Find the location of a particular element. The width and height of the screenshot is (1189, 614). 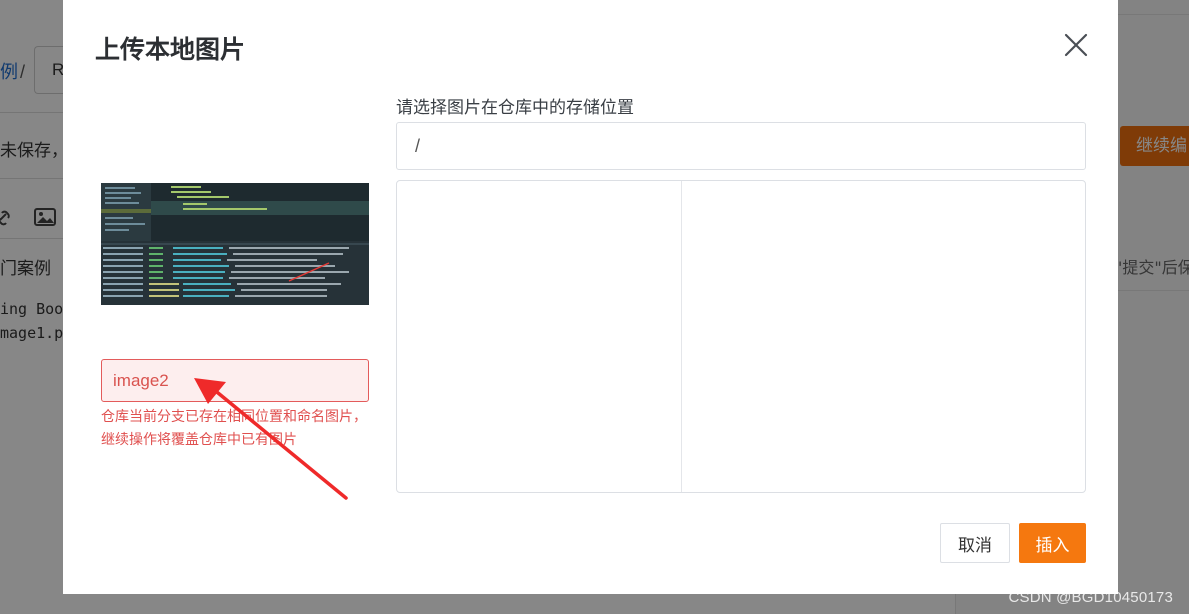

dialog-title: 上传本地图片 is located at coordinates (170, 49).